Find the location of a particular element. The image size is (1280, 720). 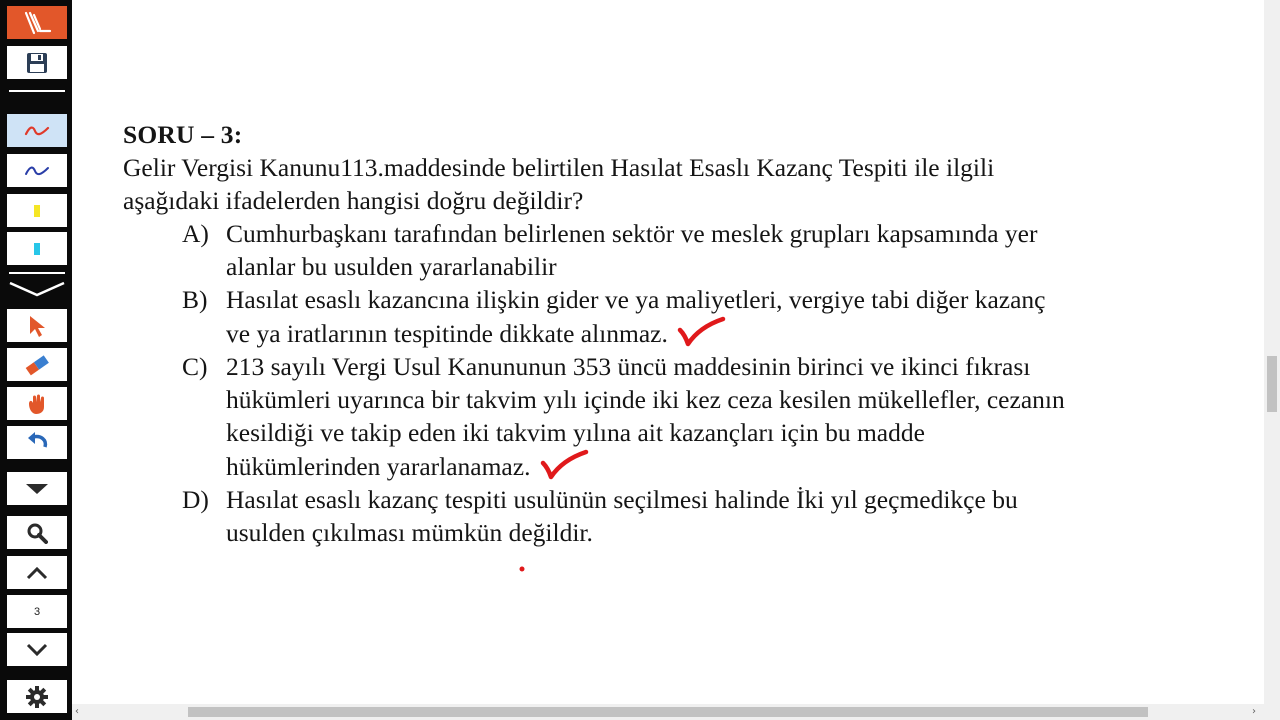

search-icon is located at coordinates (37, 533).